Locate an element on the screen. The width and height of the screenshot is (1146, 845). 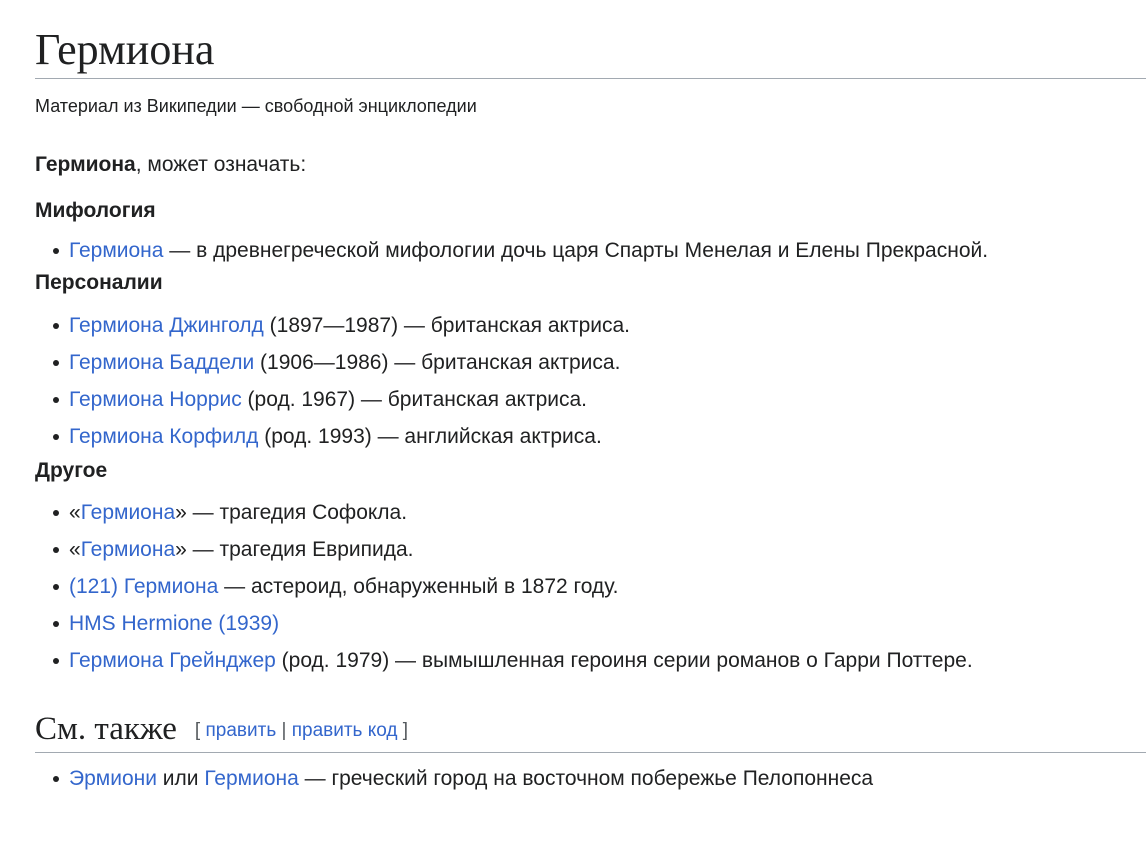
item-text: (1906—1986) — британская актриса. is located at coordinates (437, 362).